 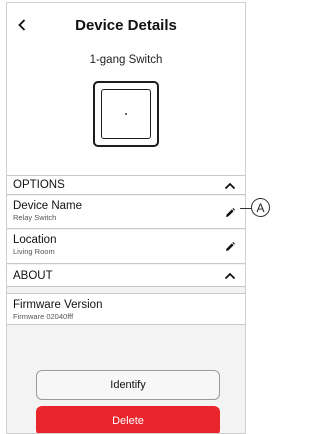 What do you see at coordinates (33, 275) in the screenshot?
I see `about-section-label: ABOUT` at bounding box center [33, 275].